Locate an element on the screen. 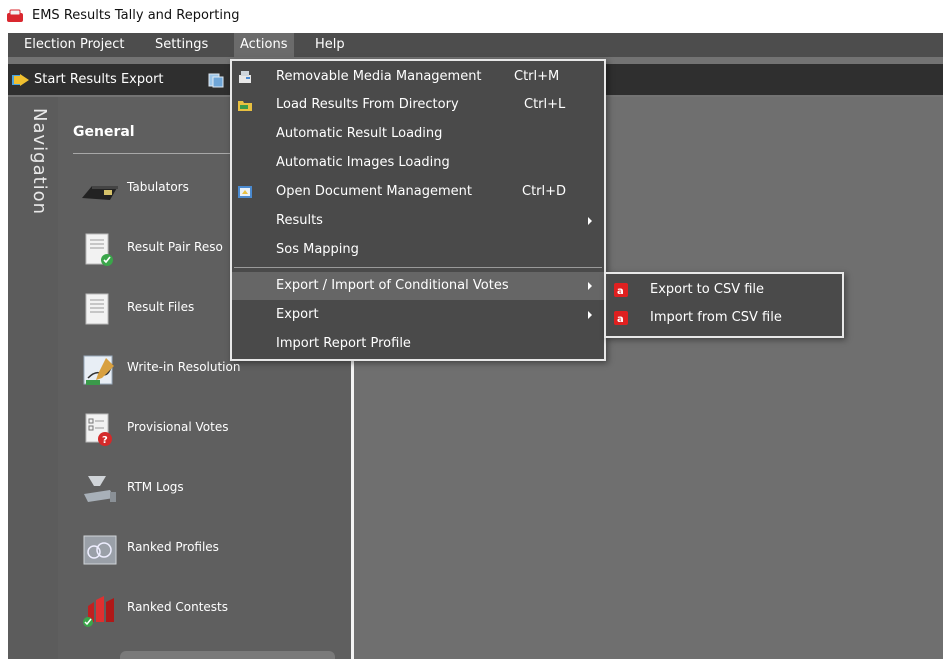  menu-item-load-results-from-directory: Load Results From Directory Ctrl+L is located at coordinates (418, 105).